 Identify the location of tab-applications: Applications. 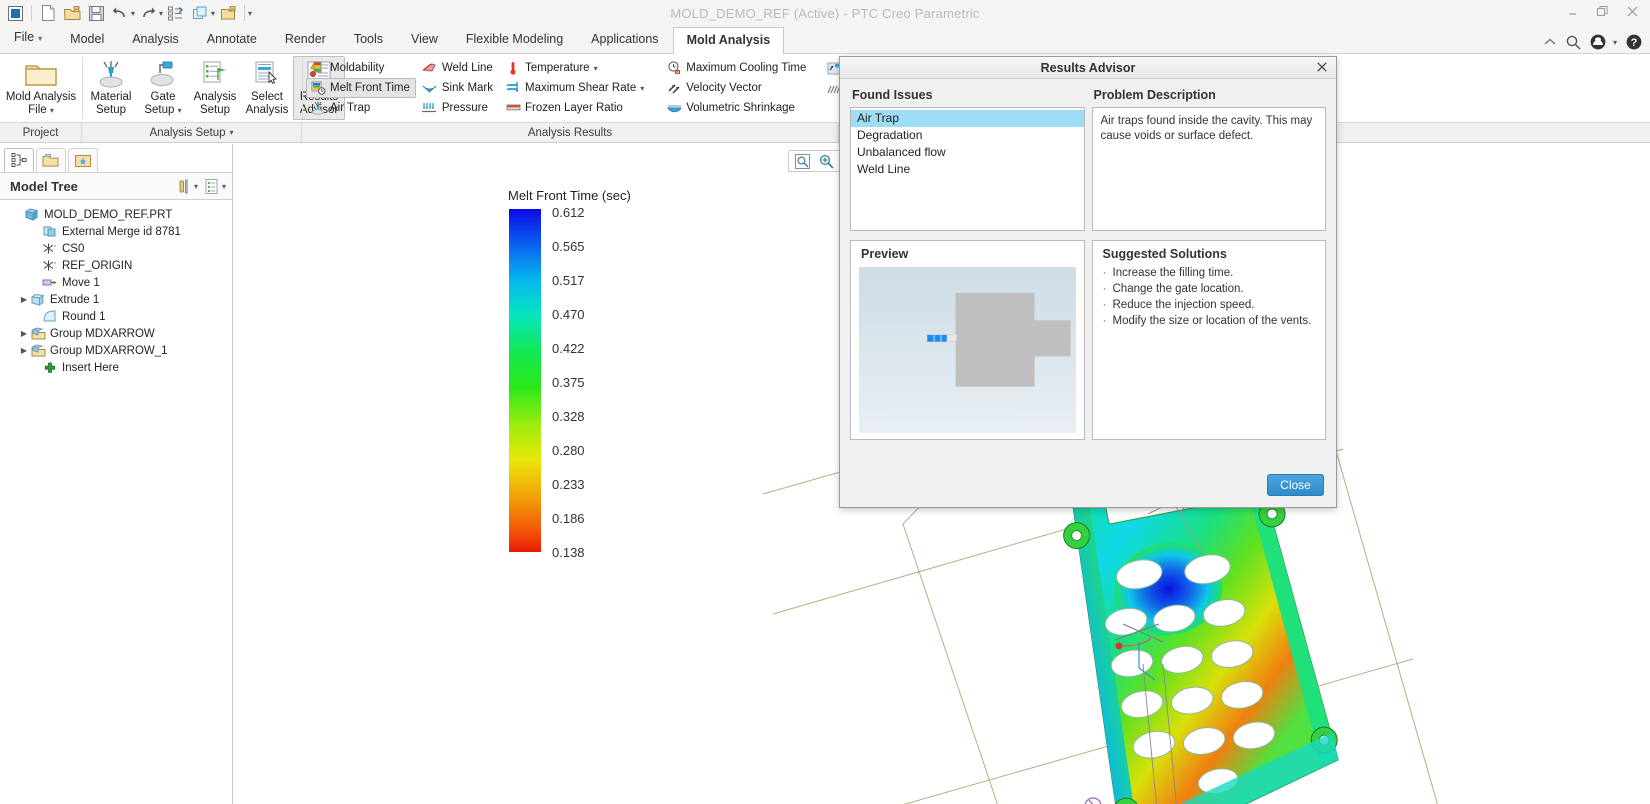
(624, 39).